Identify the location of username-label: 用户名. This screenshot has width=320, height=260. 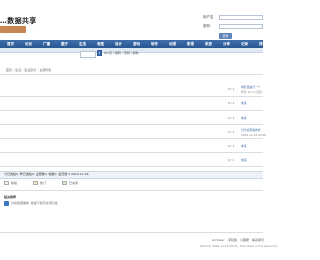
(208, 17).